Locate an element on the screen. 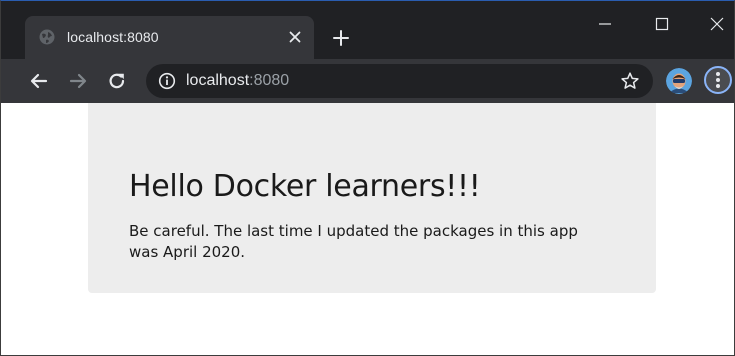 Image resolution: width=735 pixels, height=356 pixels. arrow-right-icon is located at coordinates (78, 81).